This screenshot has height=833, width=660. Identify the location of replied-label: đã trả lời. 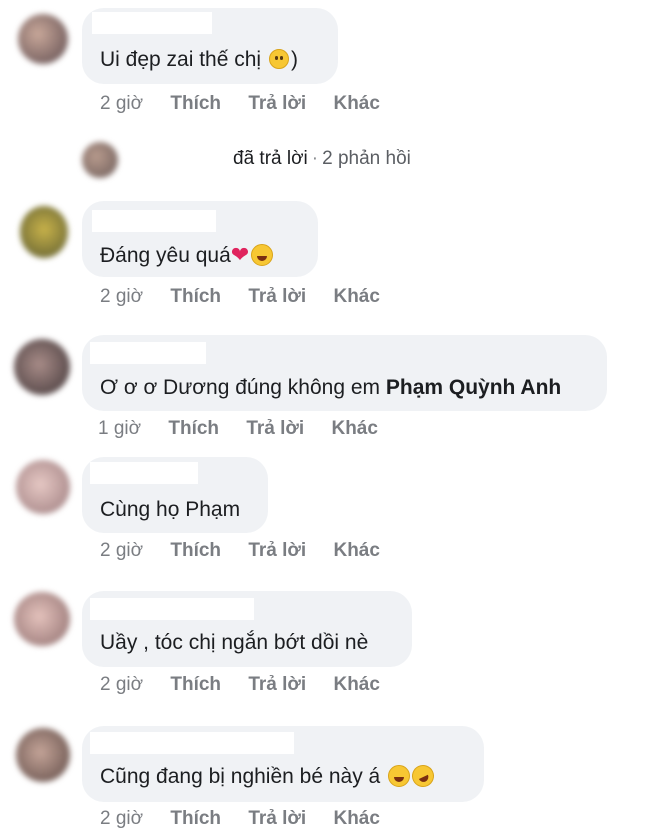
(270, 158).